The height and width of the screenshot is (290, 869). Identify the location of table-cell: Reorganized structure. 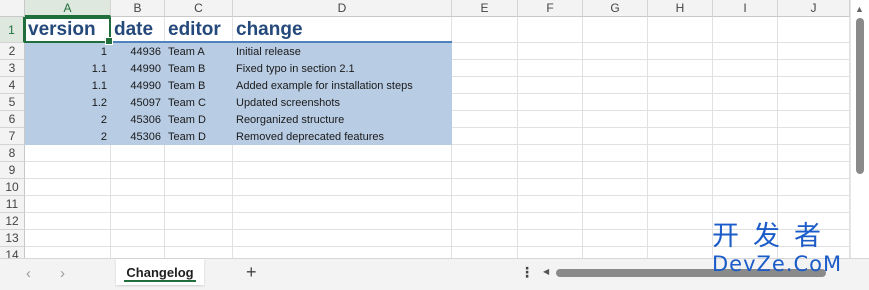
(342, 119).